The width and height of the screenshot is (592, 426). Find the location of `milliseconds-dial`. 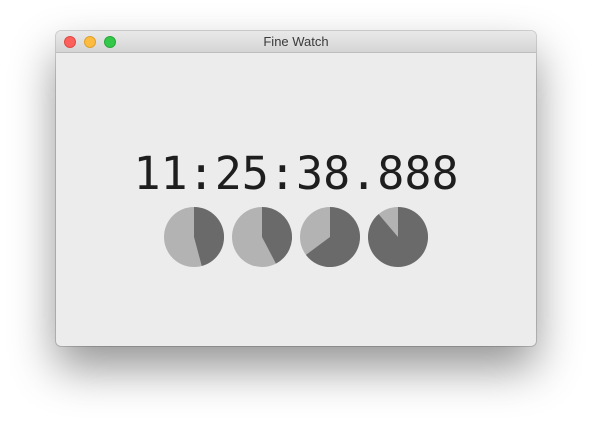

milliseconds-dial is located at coordinates (398, 237).